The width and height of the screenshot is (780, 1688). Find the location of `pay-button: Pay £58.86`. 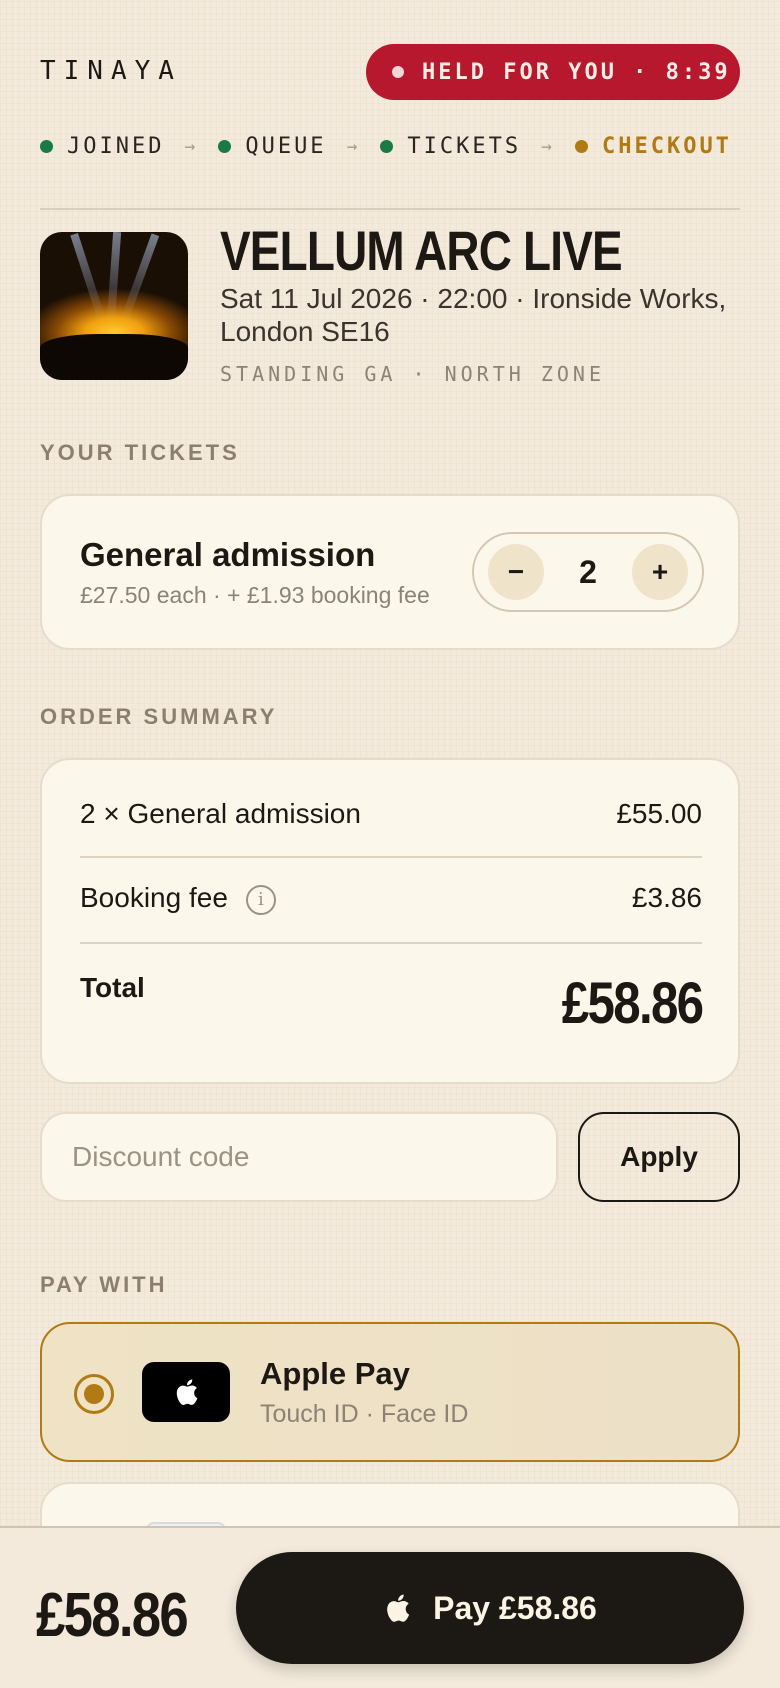

pay-button: Pay £58.86 is located at coordinates (490, 1608).